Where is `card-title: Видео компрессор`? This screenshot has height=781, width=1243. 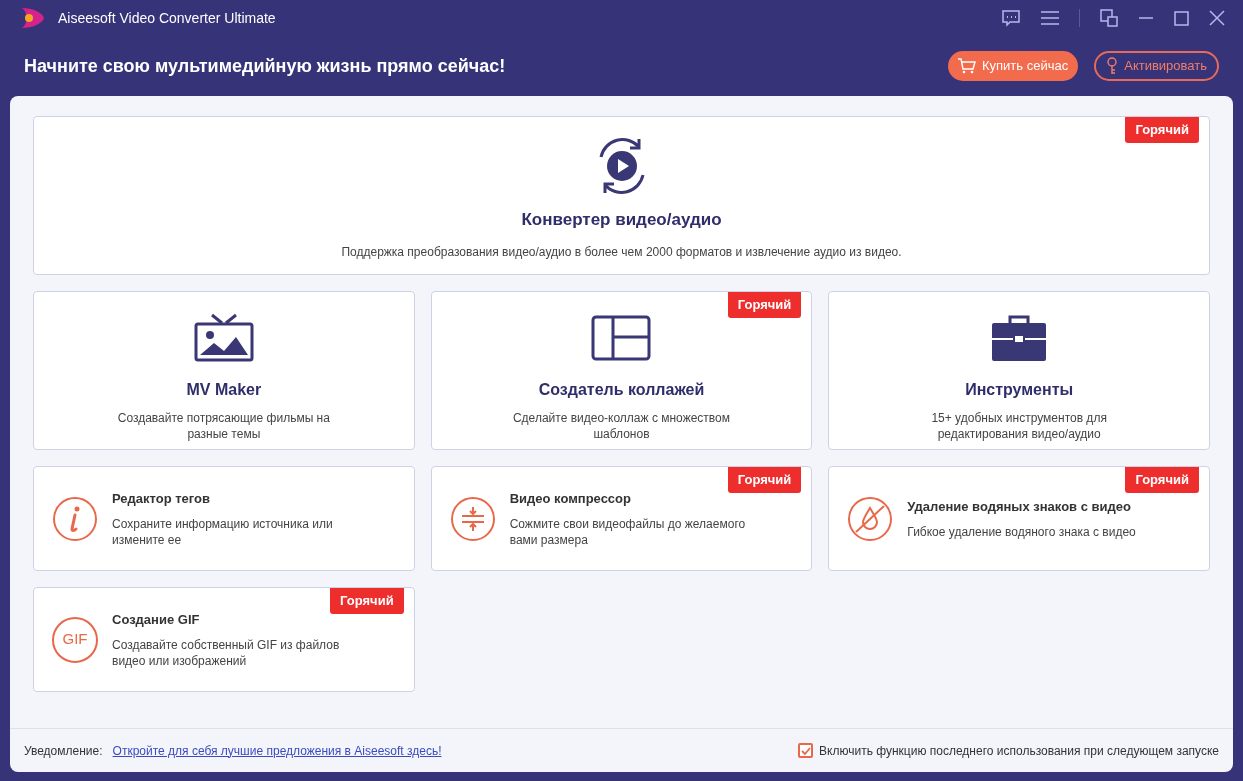
card-title: Видео компрессор is located at coordinates (570, 498).